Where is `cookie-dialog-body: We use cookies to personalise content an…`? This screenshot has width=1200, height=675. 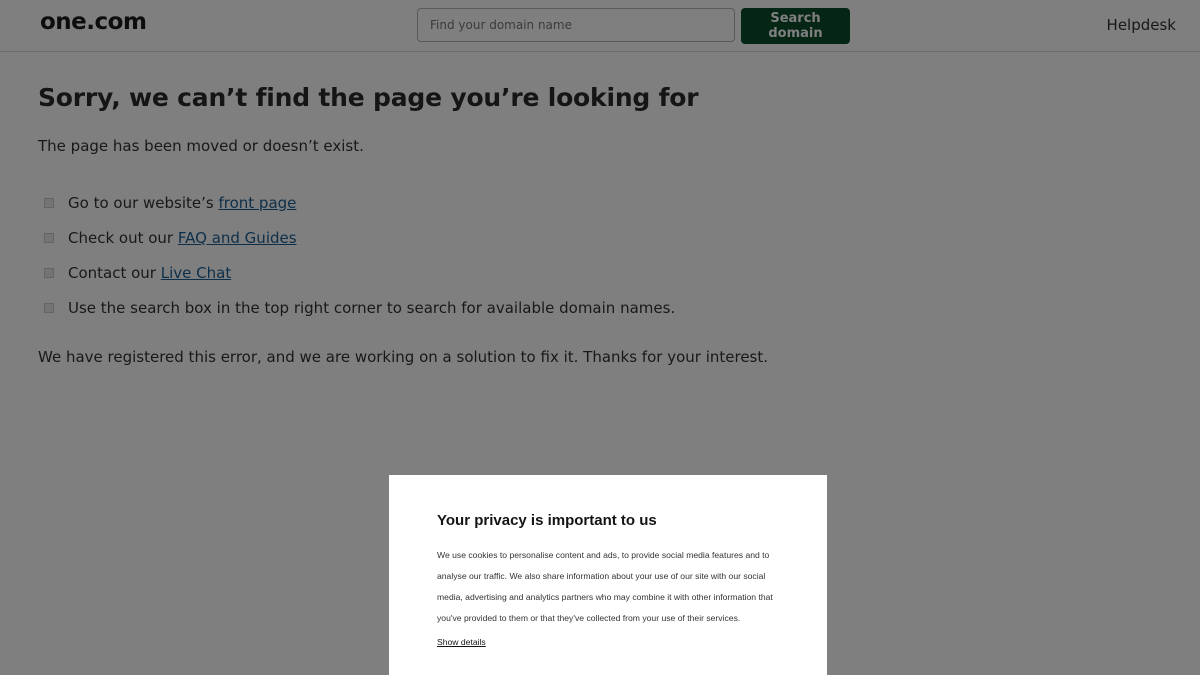 cookie-dialog-body: We use cookies to personalise content an… is located at coordinates (605, 586).